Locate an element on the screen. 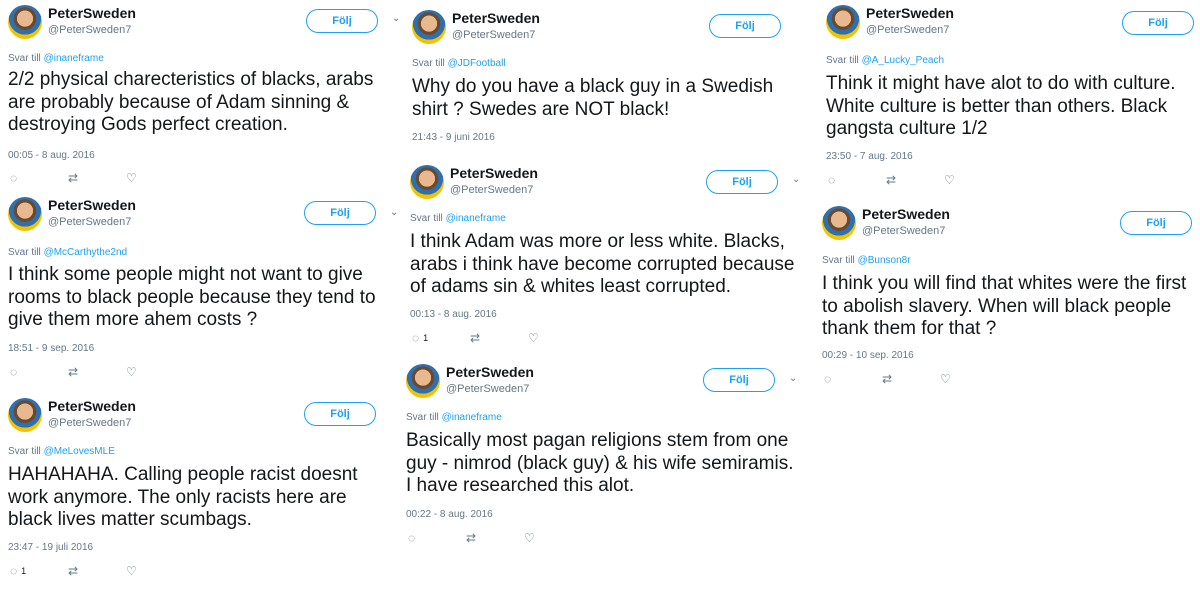 This screenshot has width=1200, height=593. reply-context: Svar till @A_Lucky_Peach is located at coordinates (885, 60).